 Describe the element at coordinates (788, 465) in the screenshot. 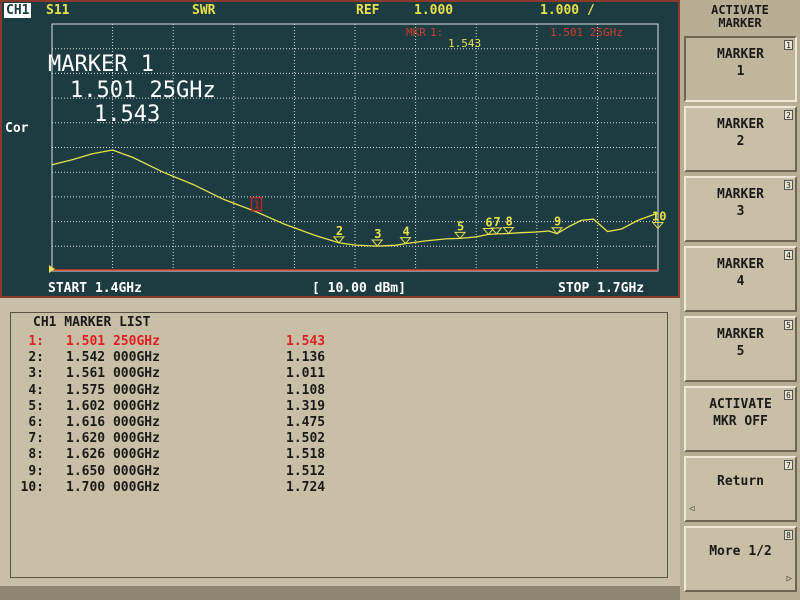

I see `softkey-number-badge: 7` at that location.